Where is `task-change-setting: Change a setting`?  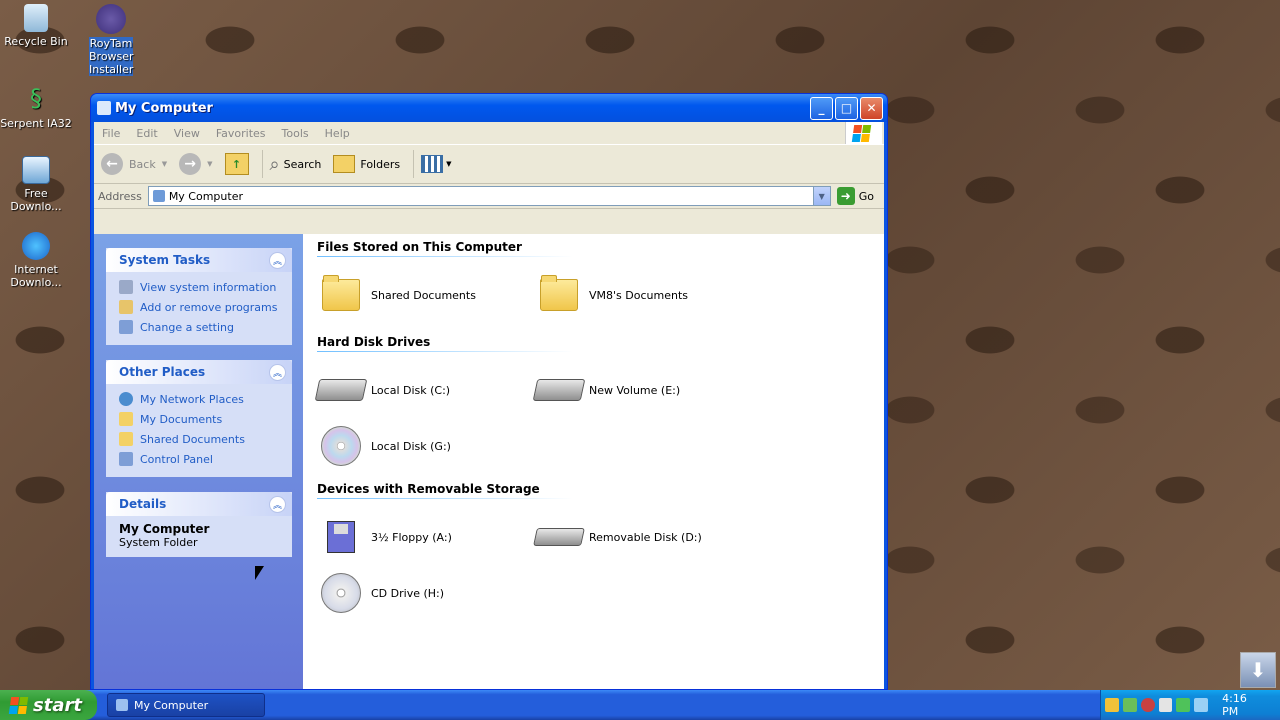
task-change-setting: Change a setting is located at coordinates (205, 327).